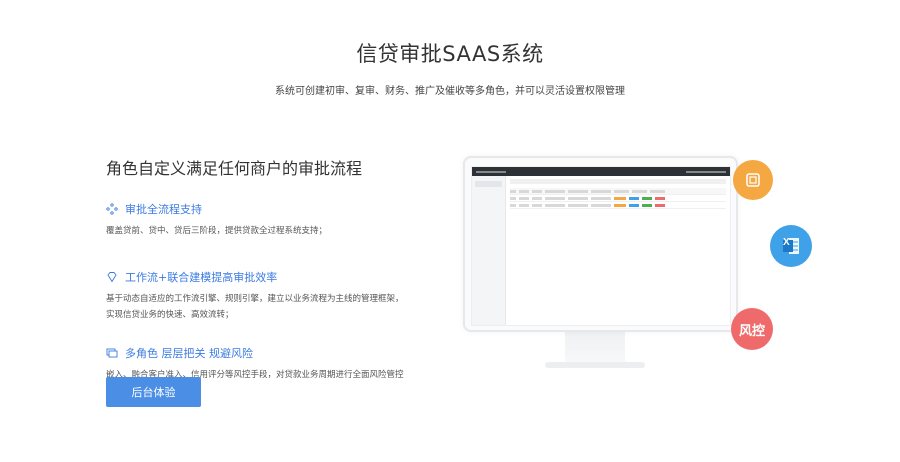  What do you see at coordinates (112, 277) in the screenshot?
I see `diamond-icon` at bounding box center [112, 277].